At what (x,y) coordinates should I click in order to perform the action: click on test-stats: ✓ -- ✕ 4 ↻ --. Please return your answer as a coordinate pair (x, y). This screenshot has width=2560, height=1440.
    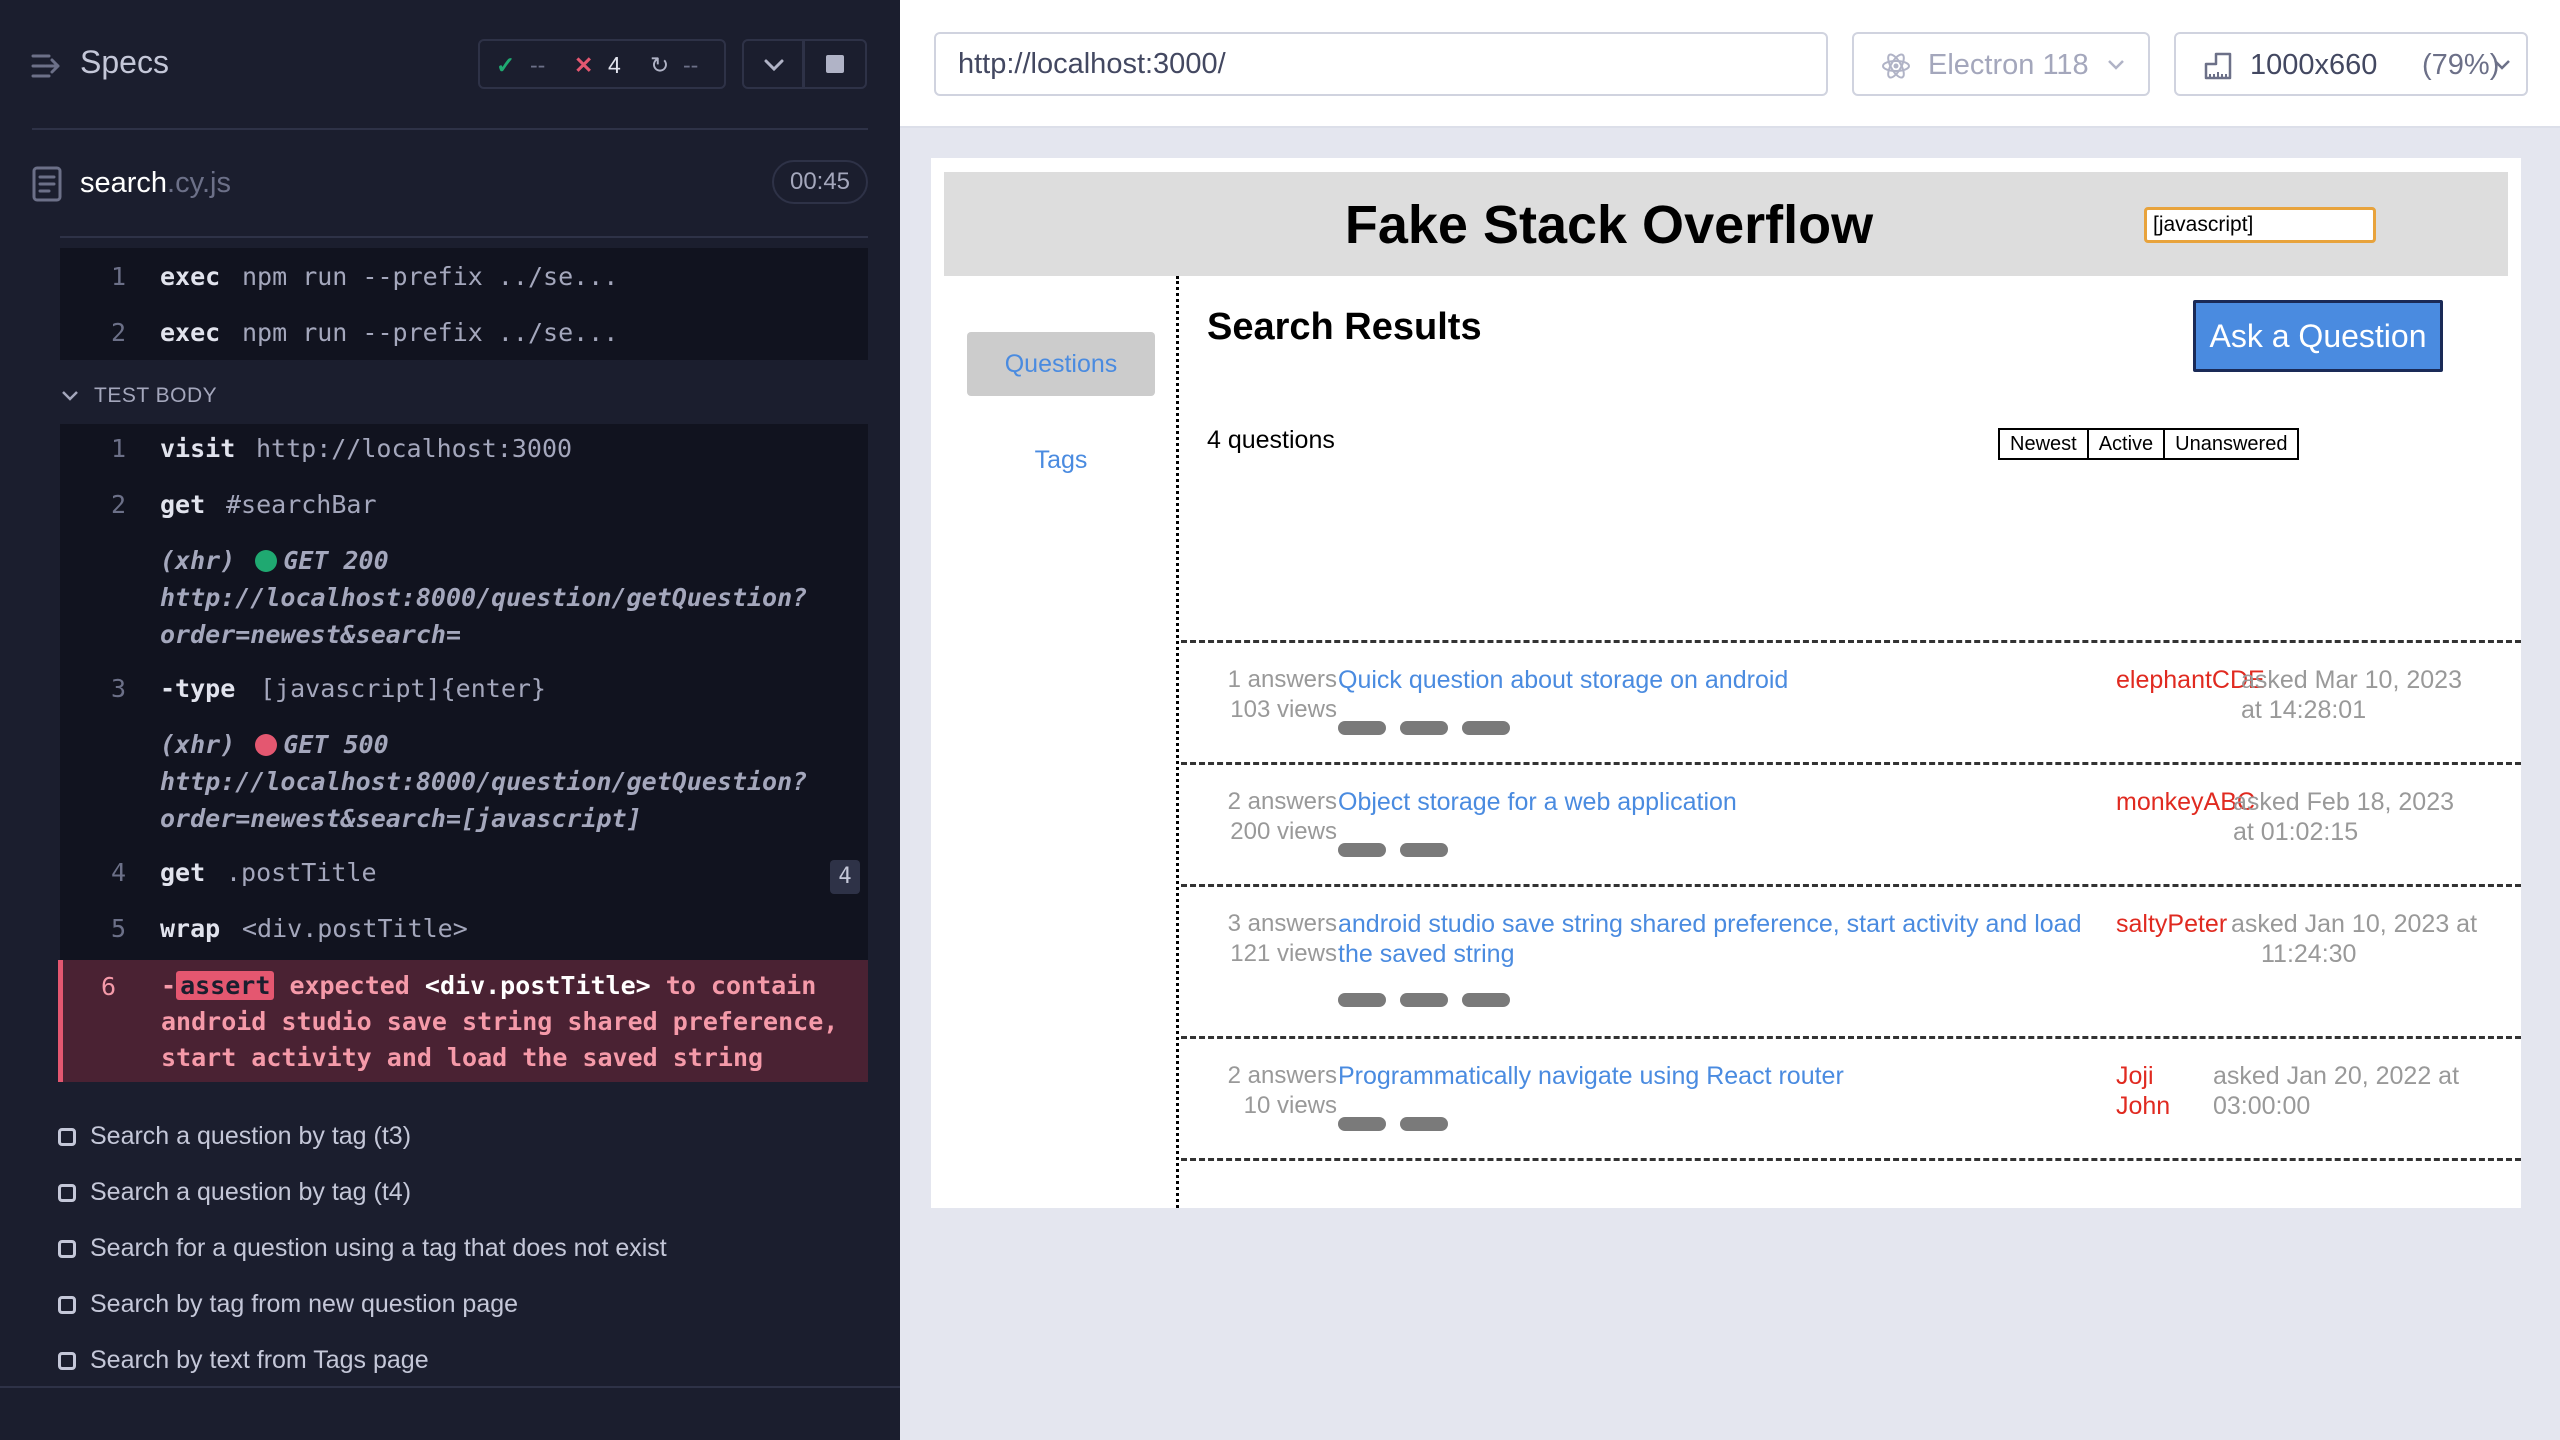
    Looking at the image, I should click on (602, 64).